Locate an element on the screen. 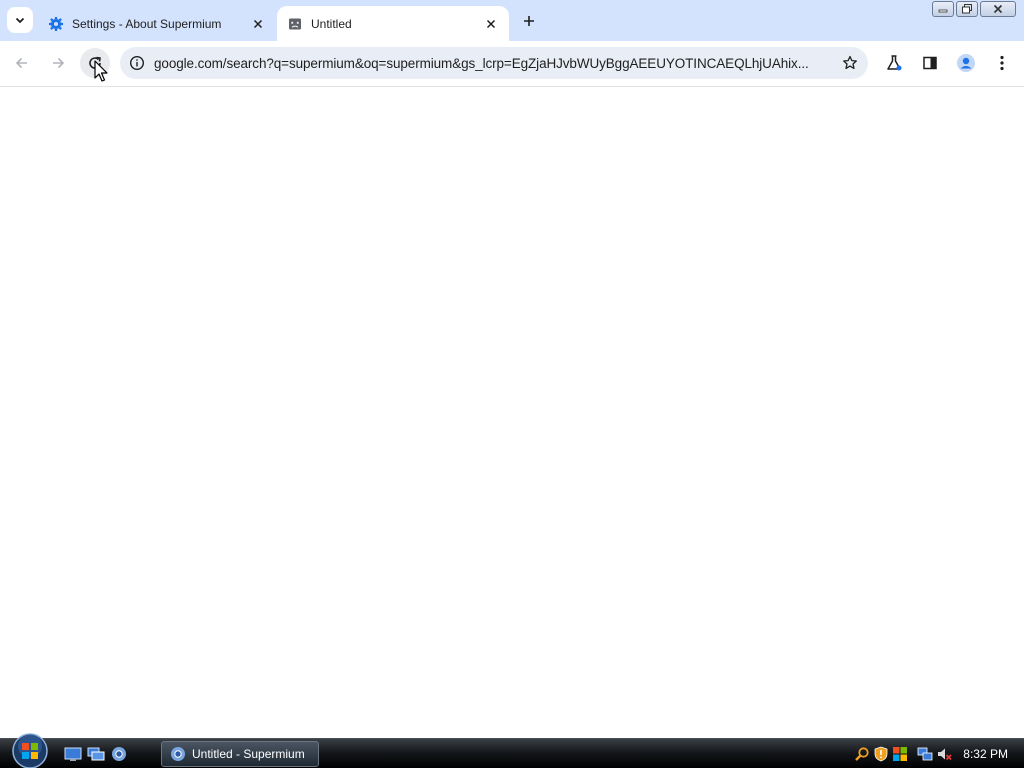  gear-icon is located at coordinates (56, 24).